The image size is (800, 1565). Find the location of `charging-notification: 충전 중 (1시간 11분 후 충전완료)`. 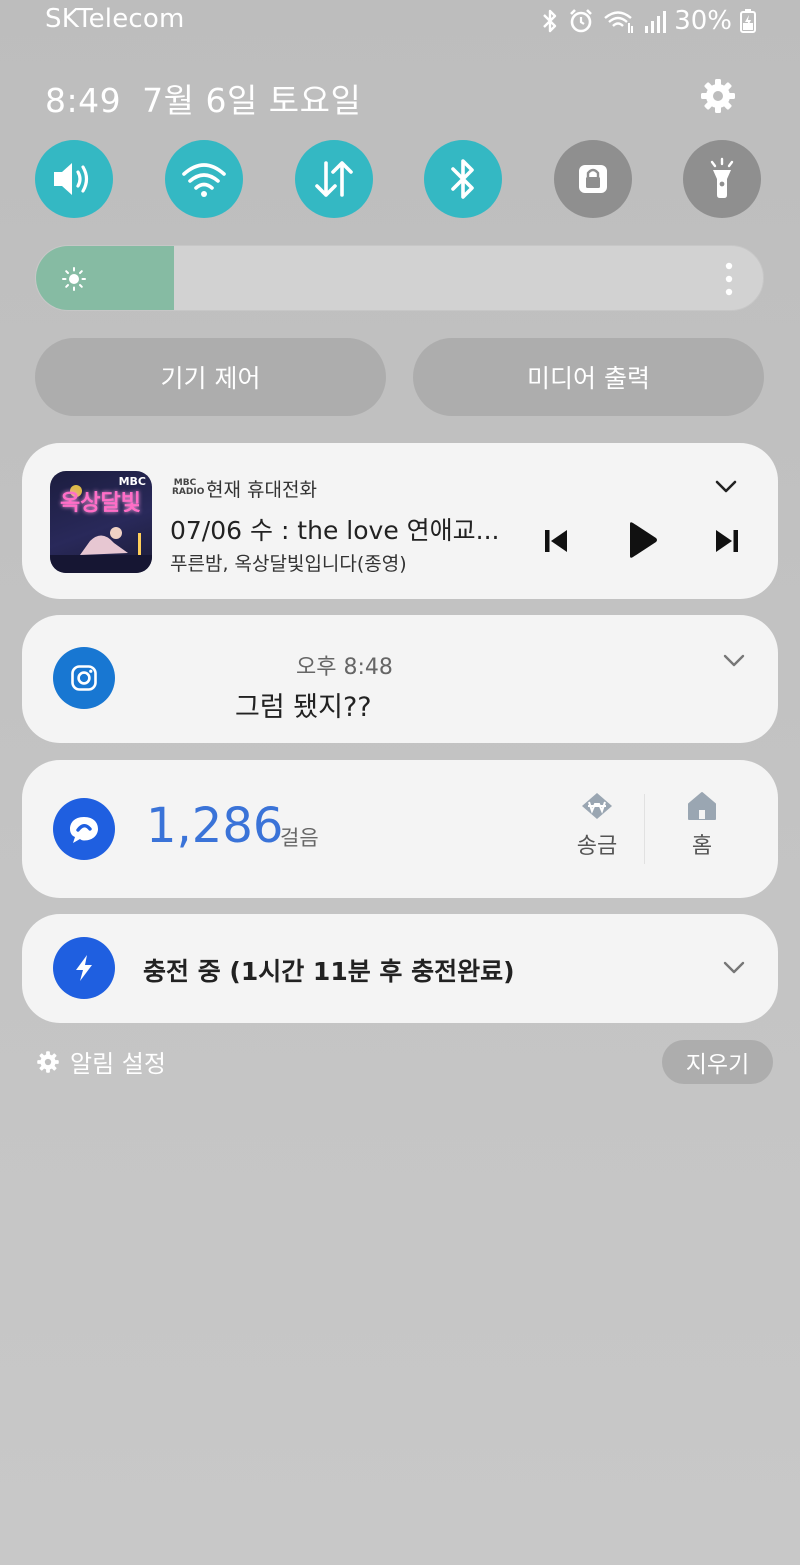

charging-notification: 충전 중 (1시간 11분 후 충전완료) is located at coordinates (400, 968).